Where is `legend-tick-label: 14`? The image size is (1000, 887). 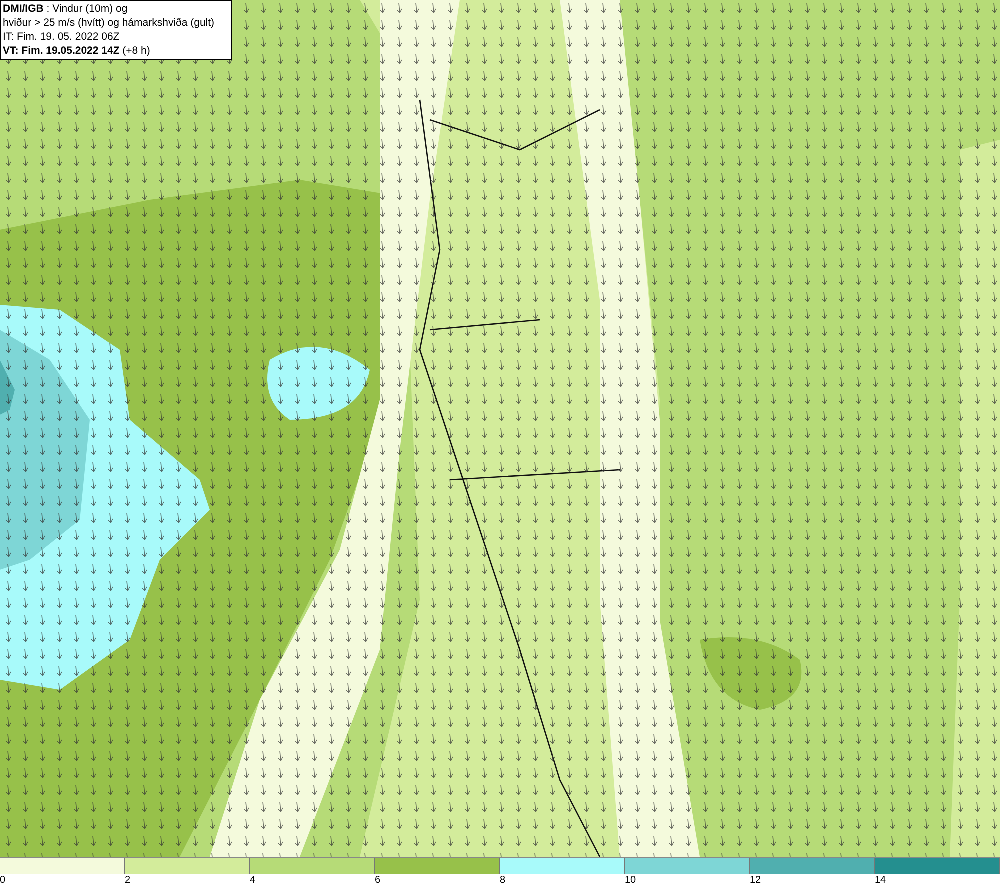 legend-tick-label: 14 is located at coordinates (880, 880).